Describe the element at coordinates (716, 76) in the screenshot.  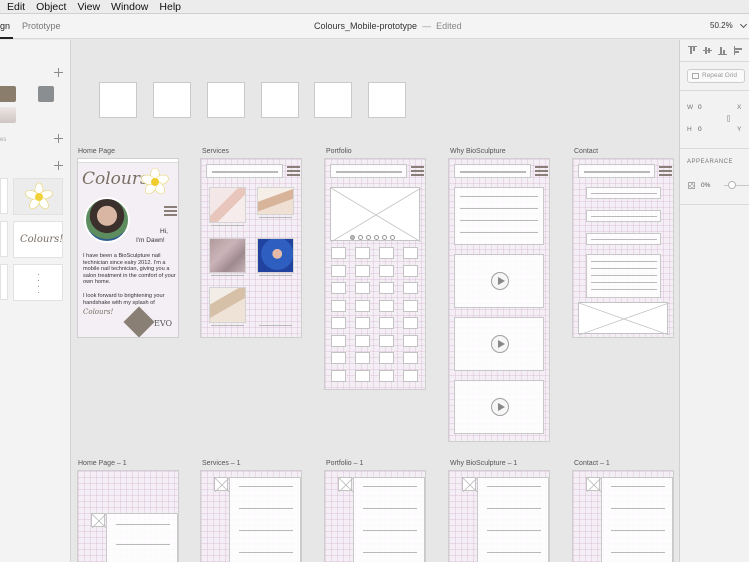
I see `repeat-grid-button: Repeat Grid` at that location.